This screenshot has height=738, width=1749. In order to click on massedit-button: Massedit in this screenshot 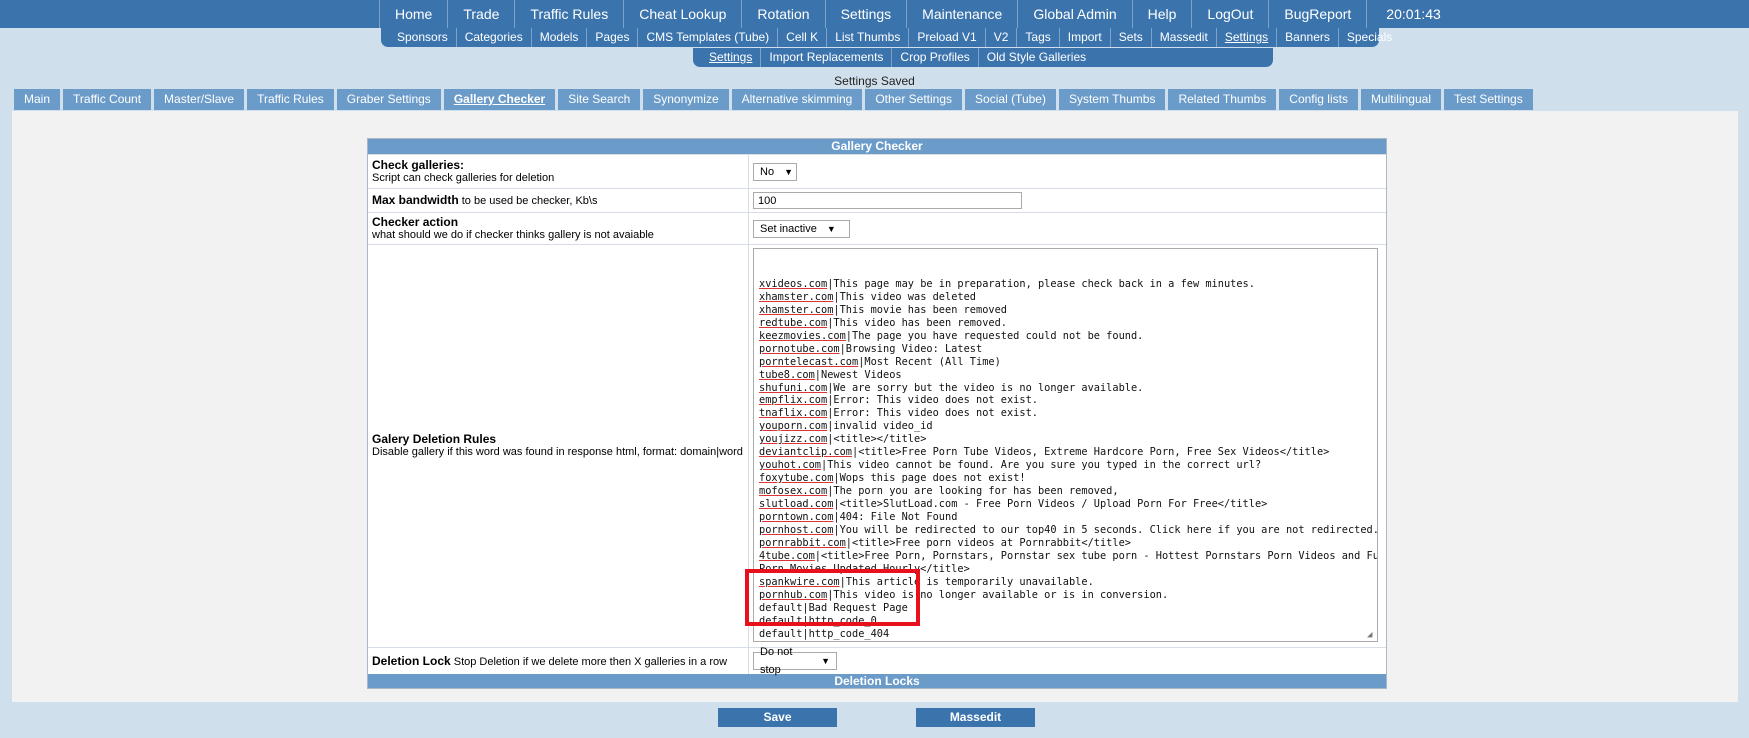, I will do `click(975, 717)`.